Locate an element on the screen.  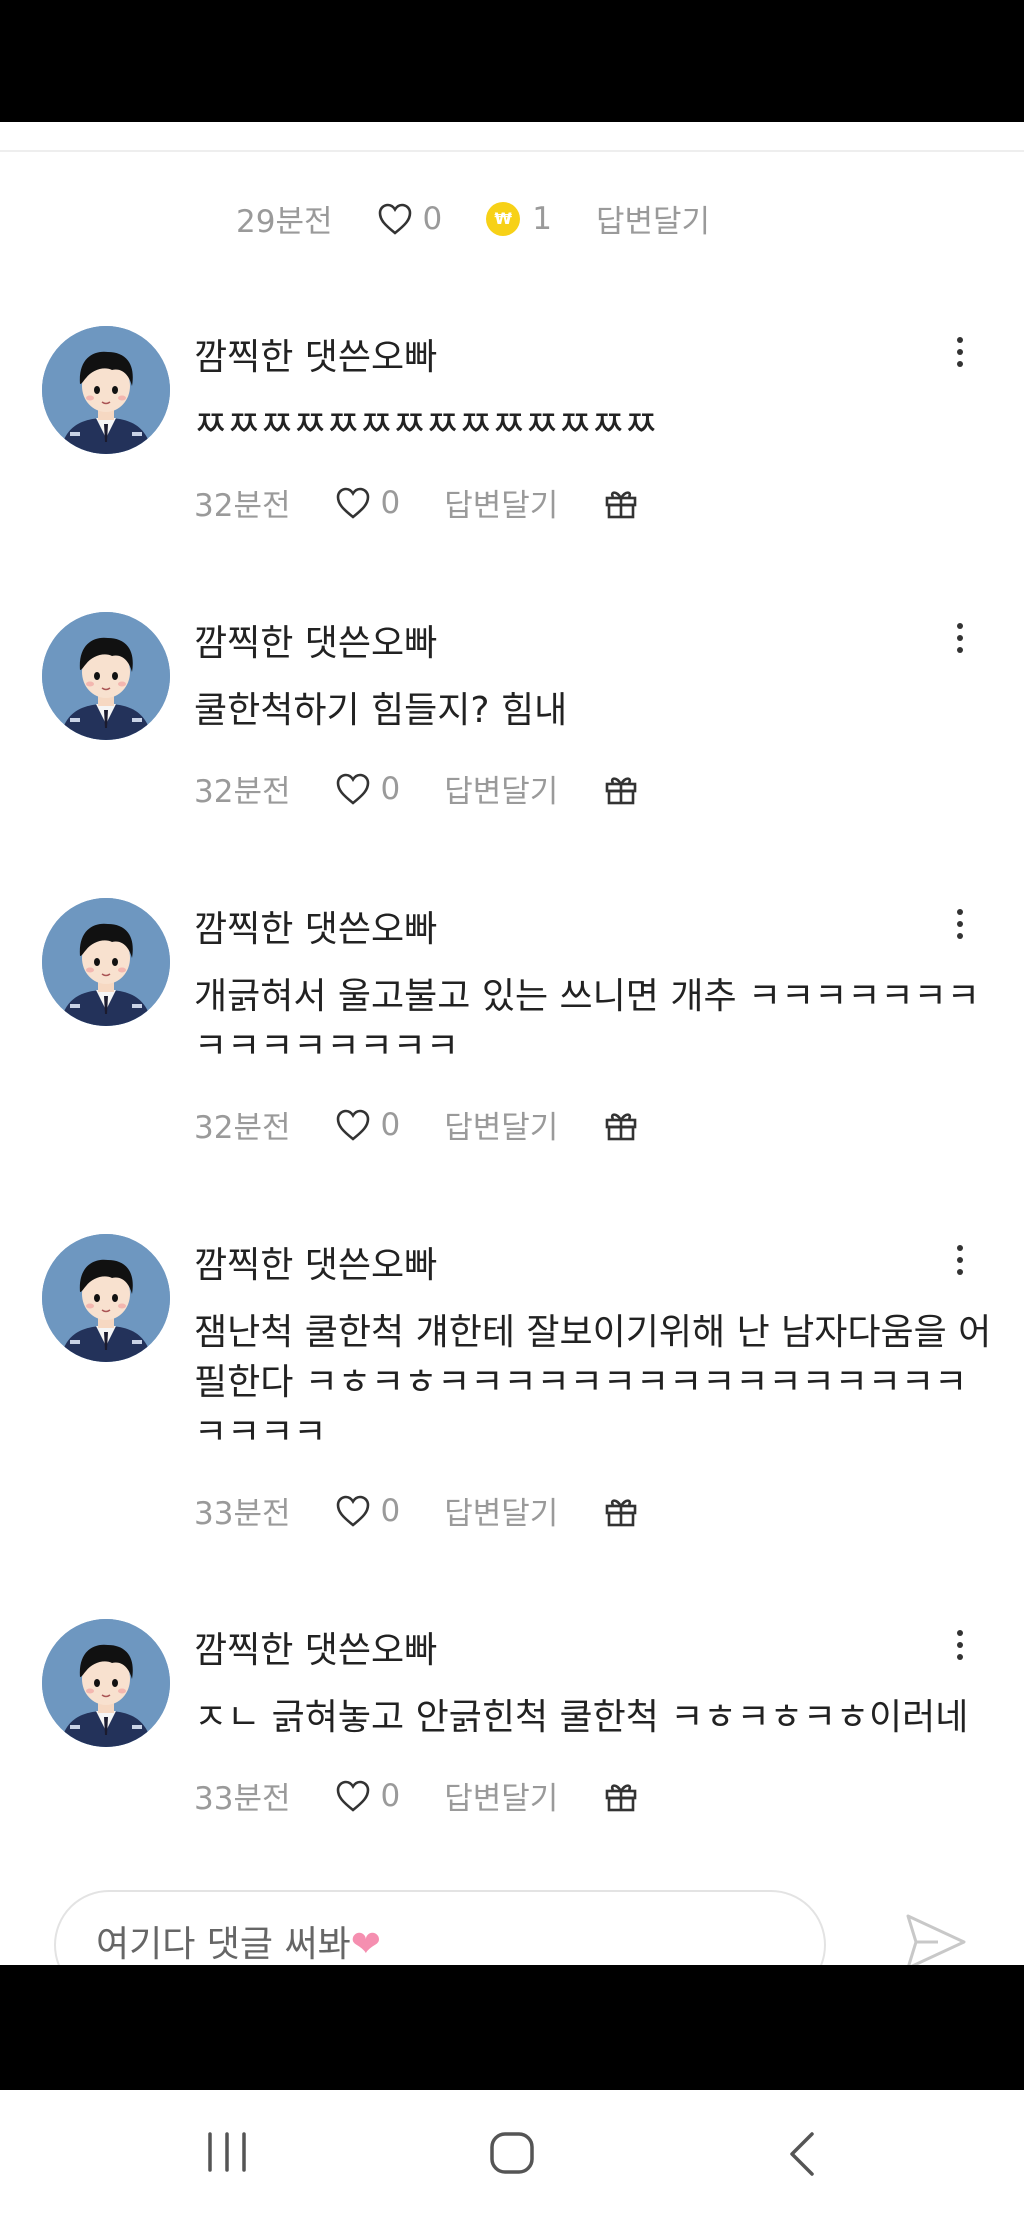
comment-text: 쿨한척하기 힘들지? 힘내 is located at coordinates (381, 710).